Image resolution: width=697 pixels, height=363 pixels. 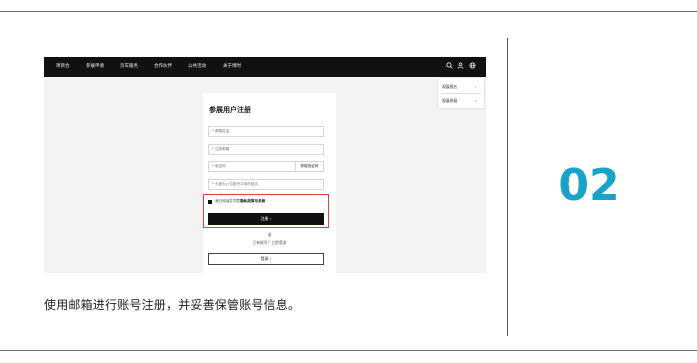 I want to click on password-field: * 长度为六位数号字母的组合, so click(x=266, y=184).